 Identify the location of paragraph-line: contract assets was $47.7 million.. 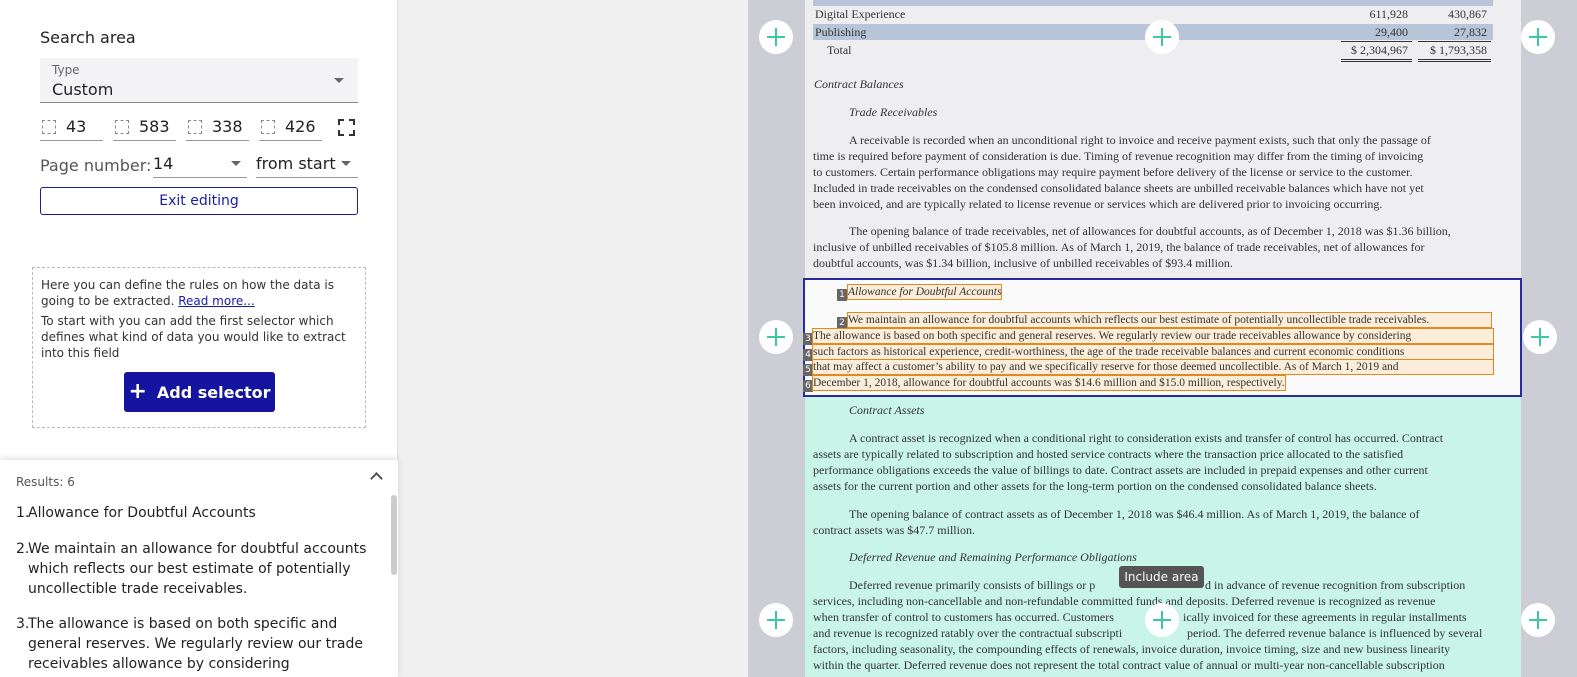
(894, 530).